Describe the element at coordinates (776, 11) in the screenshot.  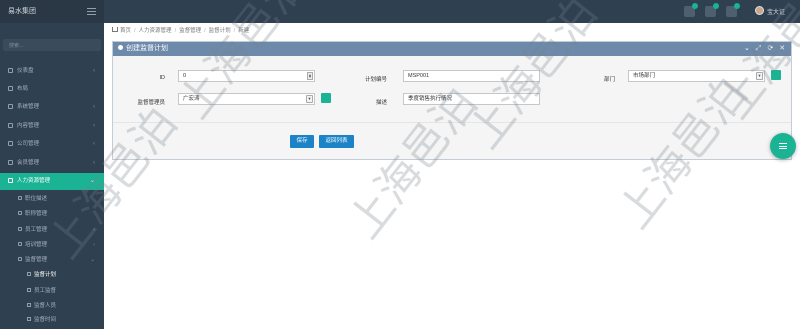
I see `user-name: 宝大证` at that location.